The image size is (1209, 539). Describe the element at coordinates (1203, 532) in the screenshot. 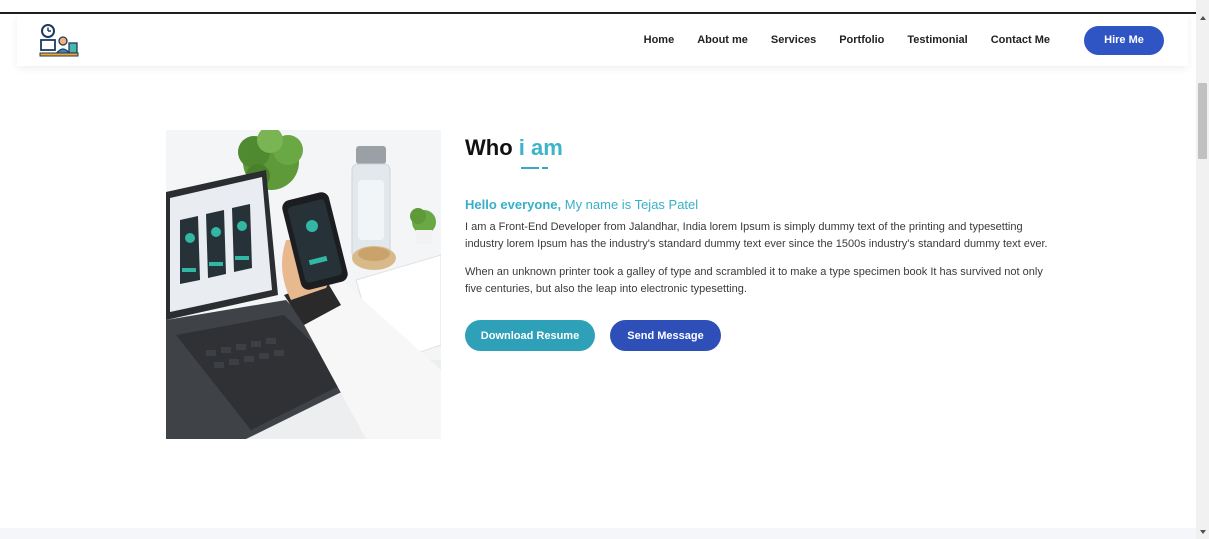

I see `scroll-down-arrow-icon` at that location.